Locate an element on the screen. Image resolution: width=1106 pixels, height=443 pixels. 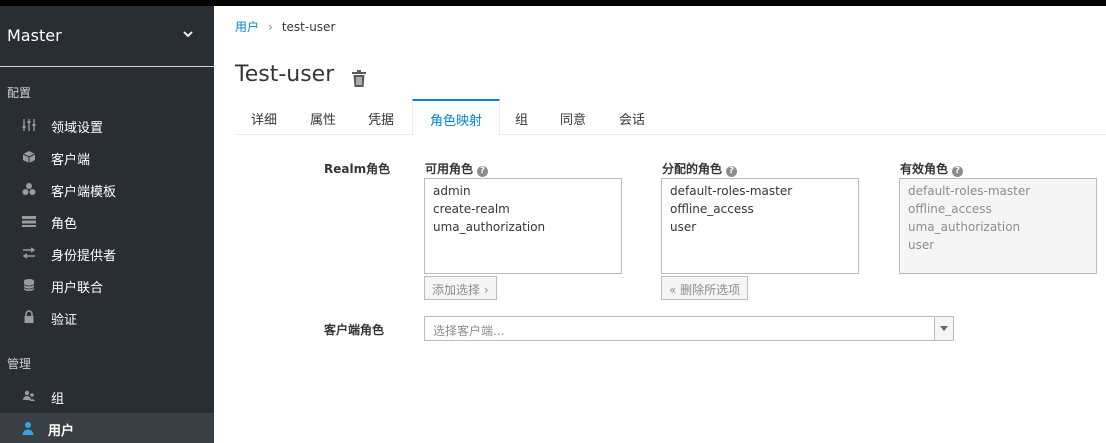
available-roles-header: 可用角色? is located at coordinates (457, 168).